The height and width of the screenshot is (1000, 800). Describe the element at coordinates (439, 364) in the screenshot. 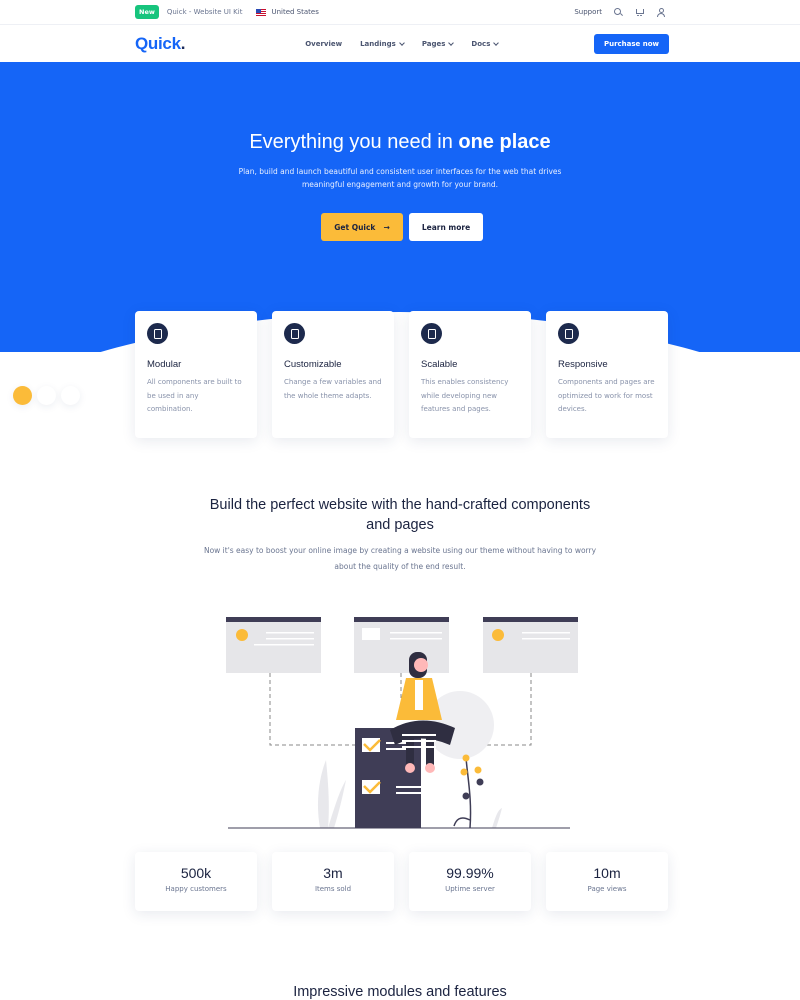

I see `feature-title: Scalable` at that location.